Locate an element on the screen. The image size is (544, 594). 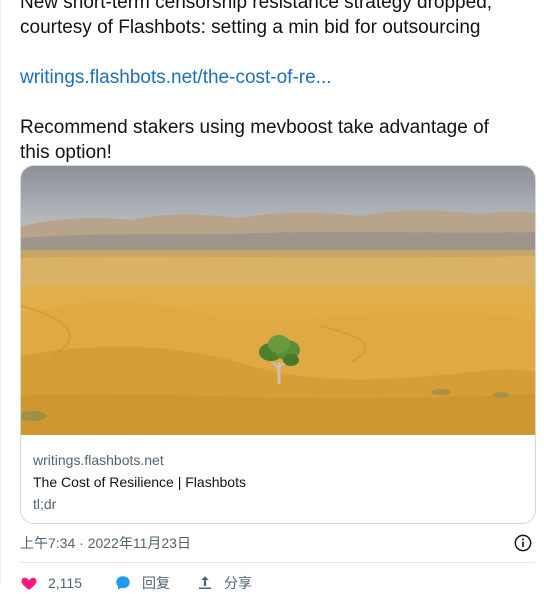
divider is located at coordinates (277, 562).